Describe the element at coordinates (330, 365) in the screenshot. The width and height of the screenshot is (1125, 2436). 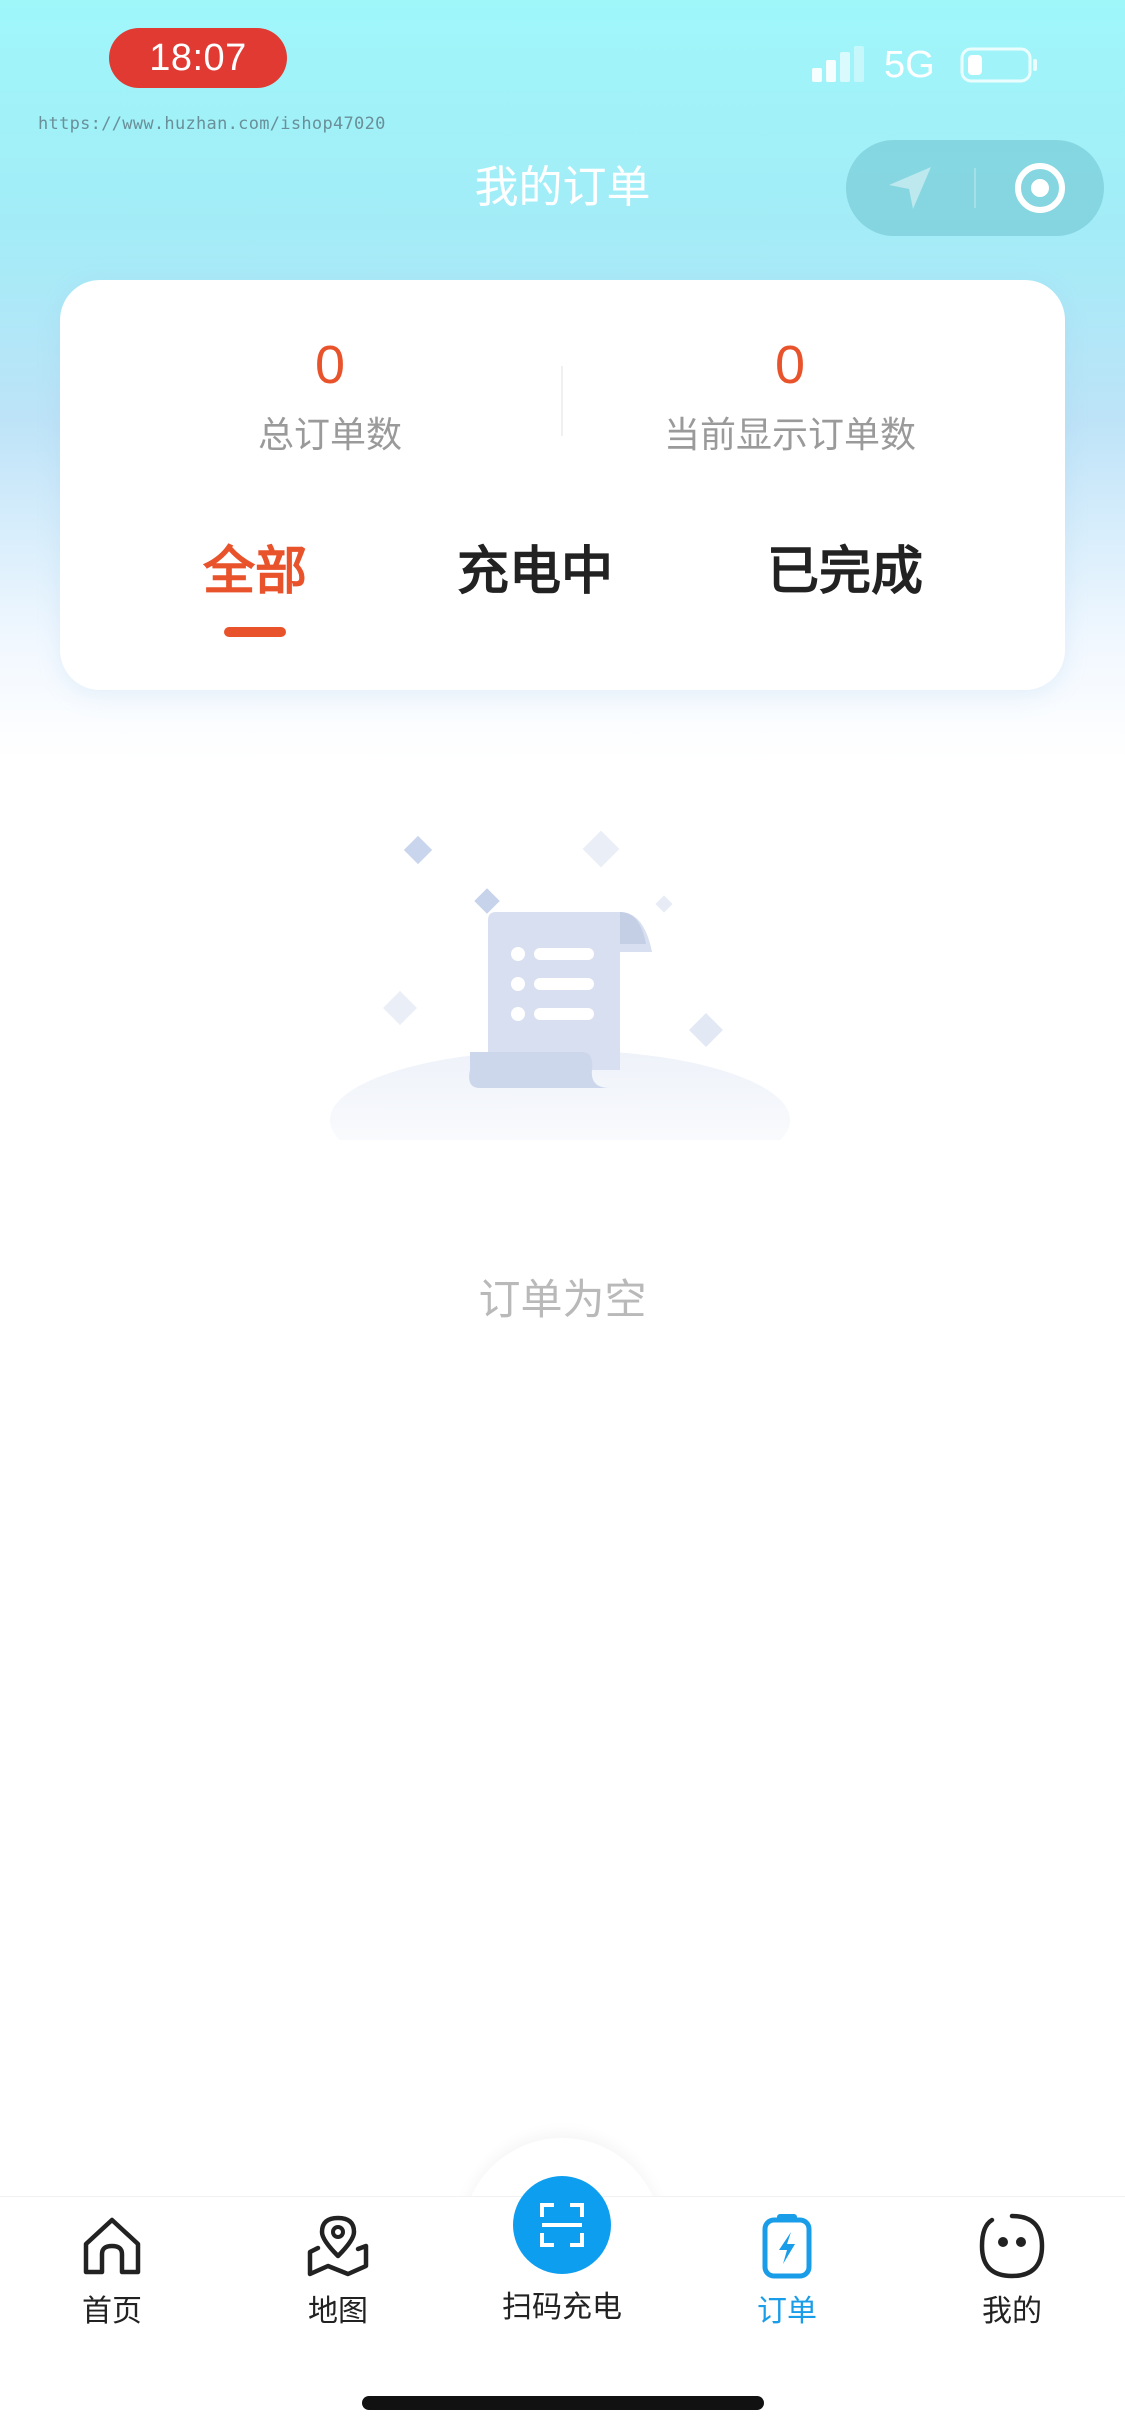
I see `total-orders-value: 0` at that location.